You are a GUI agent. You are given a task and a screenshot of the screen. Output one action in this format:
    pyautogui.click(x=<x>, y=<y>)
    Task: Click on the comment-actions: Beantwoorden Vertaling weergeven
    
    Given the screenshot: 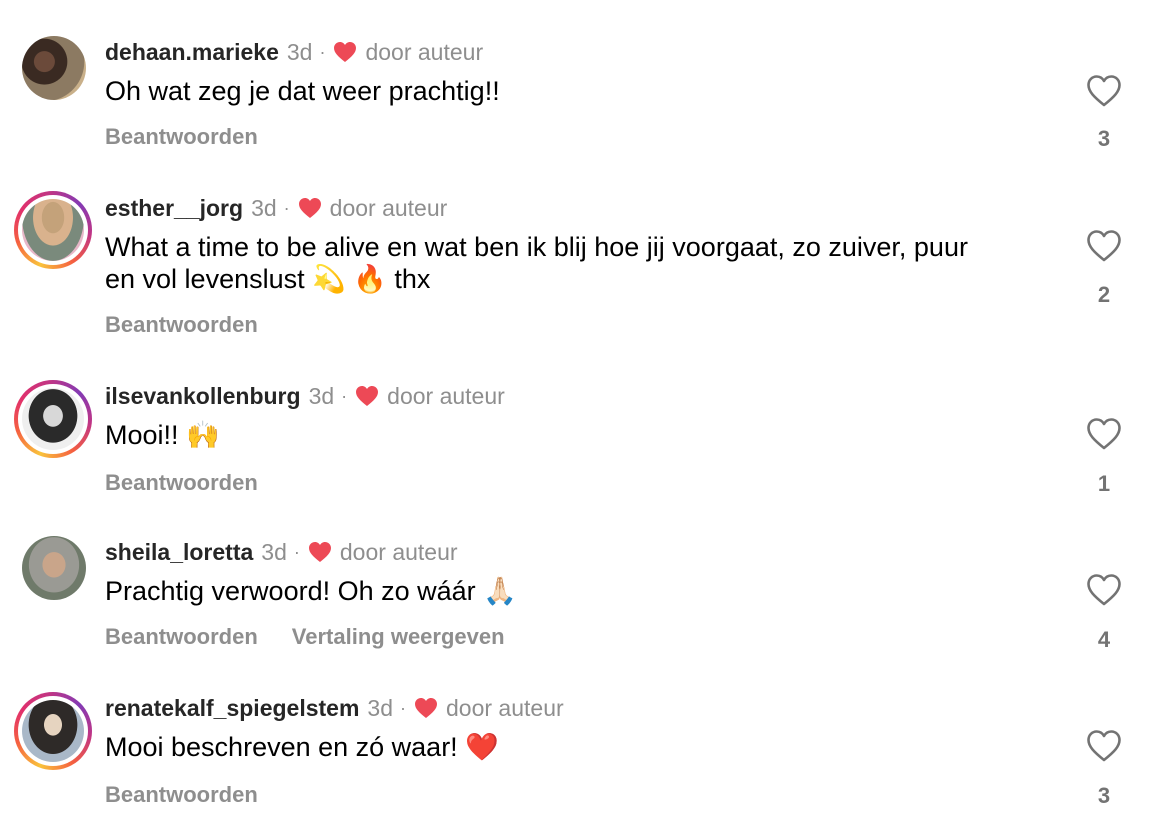 What is the action you would take?
    pyautogui.click(x=305, y=637)
    